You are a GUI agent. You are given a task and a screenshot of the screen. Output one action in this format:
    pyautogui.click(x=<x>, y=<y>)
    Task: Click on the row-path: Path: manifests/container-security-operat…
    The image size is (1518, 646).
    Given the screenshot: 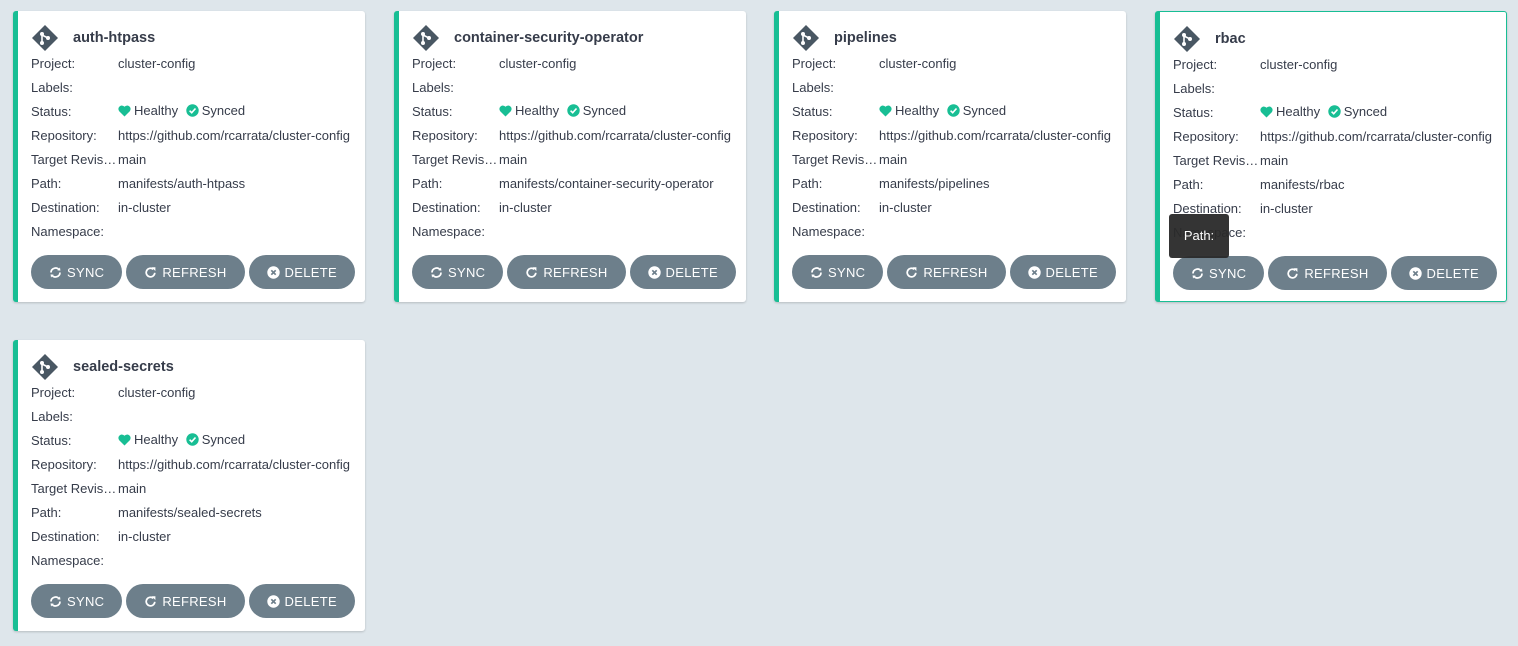 What is the action you would take?
    pyautogui.click(x=573, y=183)
    